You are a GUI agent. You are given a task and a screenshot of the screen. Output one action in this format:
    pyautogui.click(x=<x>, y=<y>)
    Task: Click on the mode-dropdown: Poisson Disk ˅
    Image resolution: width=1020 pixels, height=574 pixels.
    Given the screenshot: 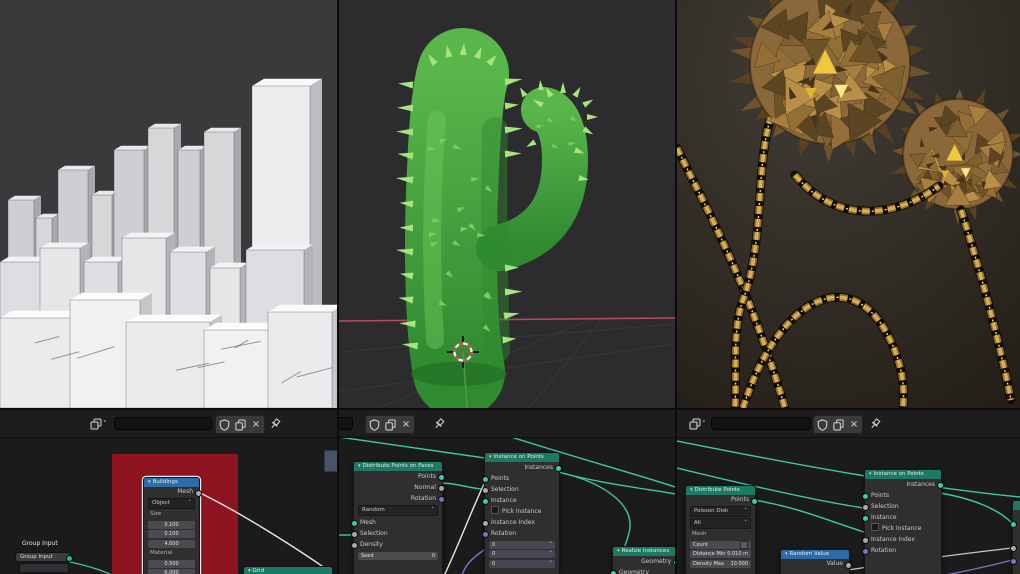 What is the action you would take?
    pyautogui.click(x=720, y=511)
    